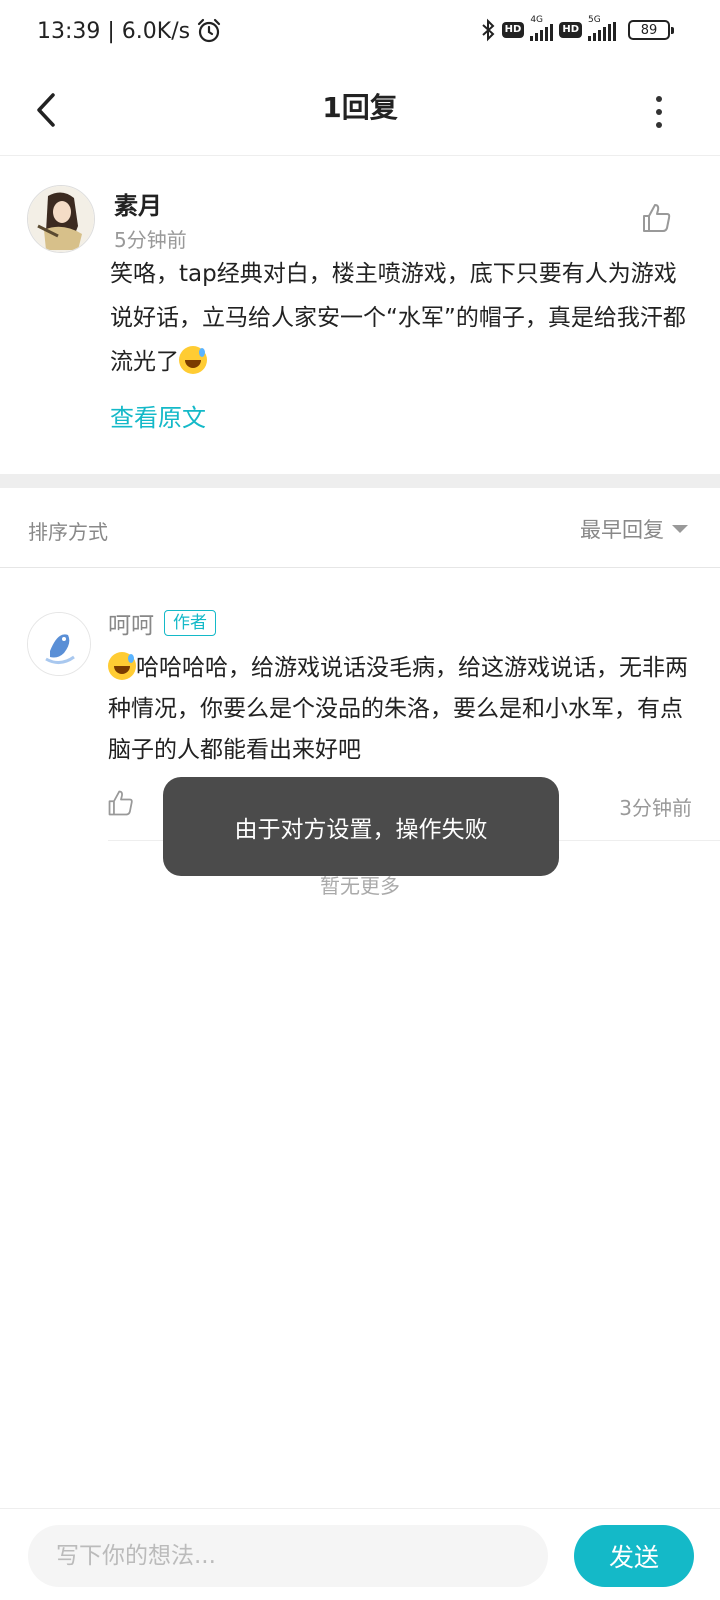 The image size is (720, 1600). Describe the element at coordinates (209, 30) in the screenshot. I see `alarm-icon` at that location.